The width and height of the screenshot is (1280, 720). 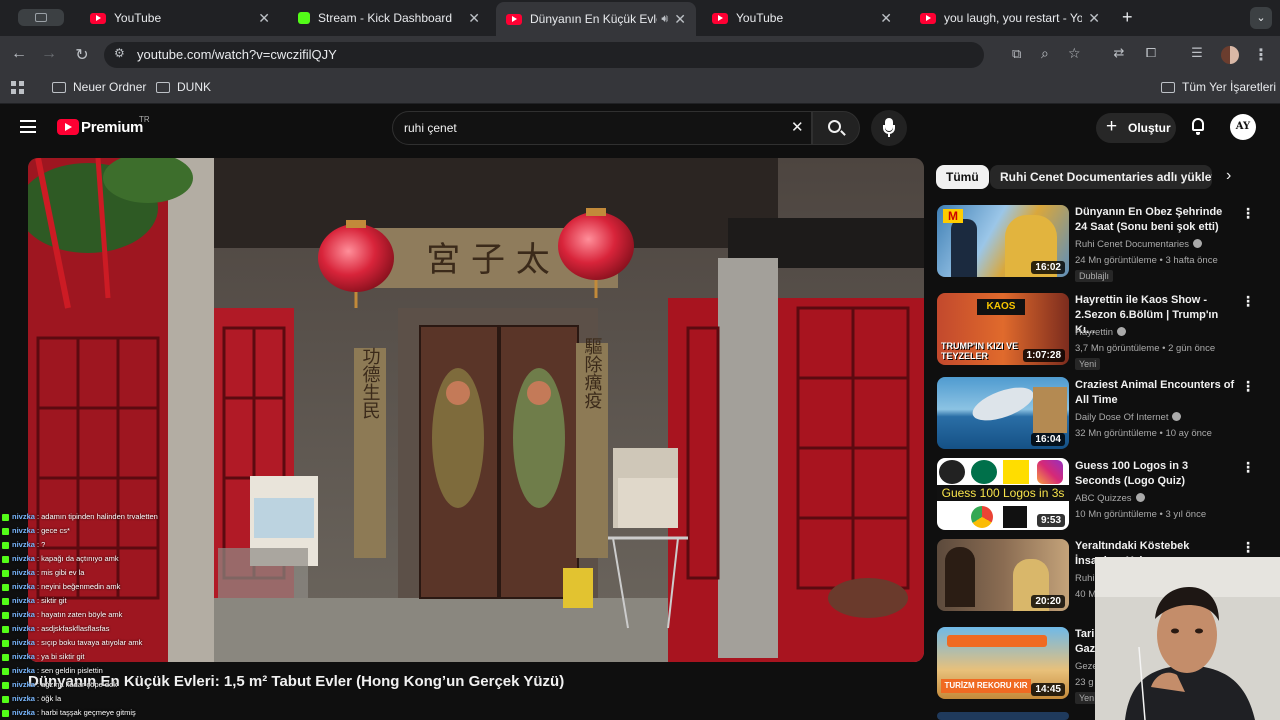 I want to click on browser-tab: Stream - Kick Dashboard ✕, so click(x=389, y=18).